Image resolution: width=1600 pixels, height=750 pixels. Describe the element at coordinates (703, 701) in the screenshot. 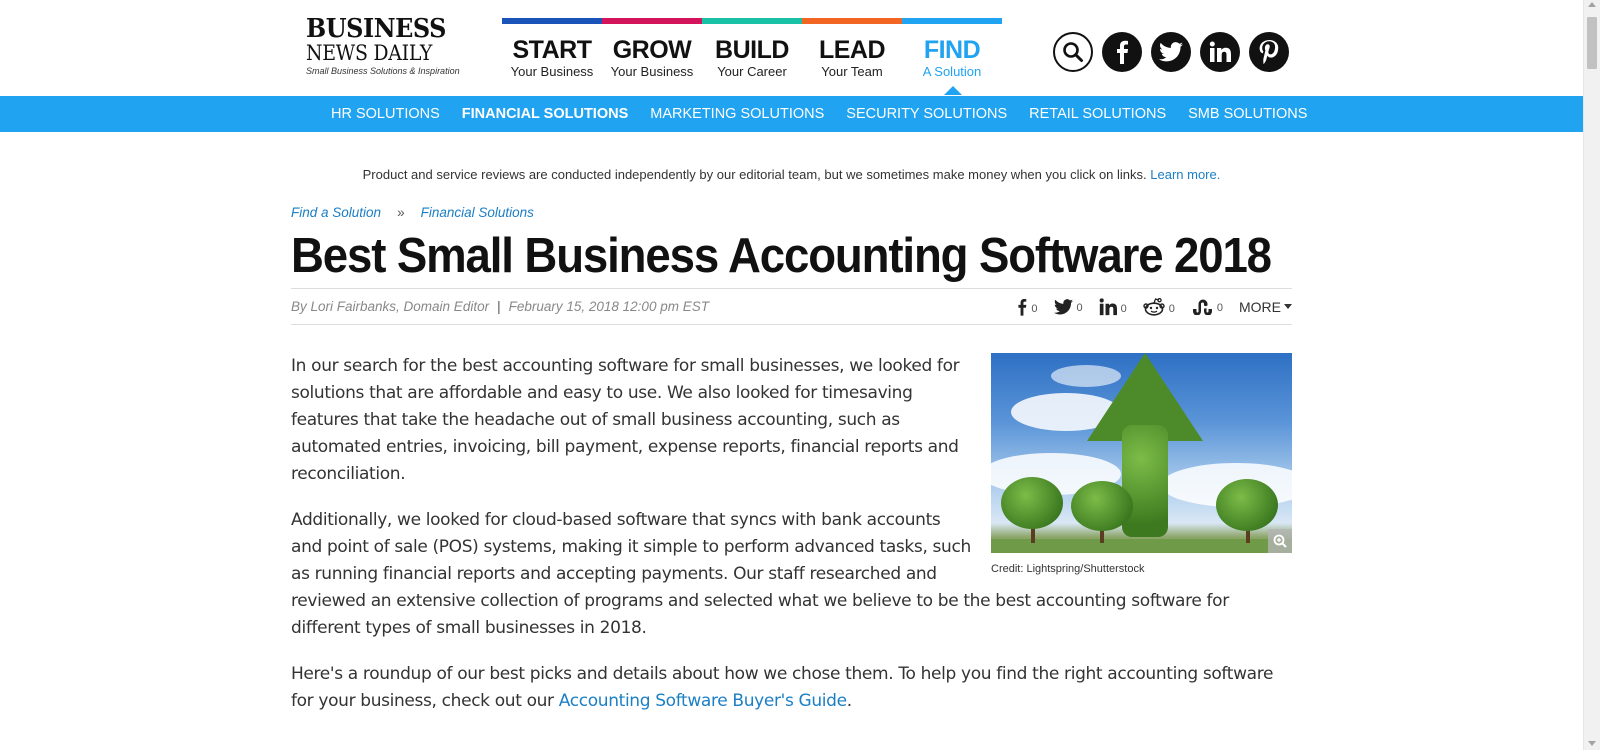

I see `buyers-guide-link: Accounting Software Buyer's Guide` at that location.